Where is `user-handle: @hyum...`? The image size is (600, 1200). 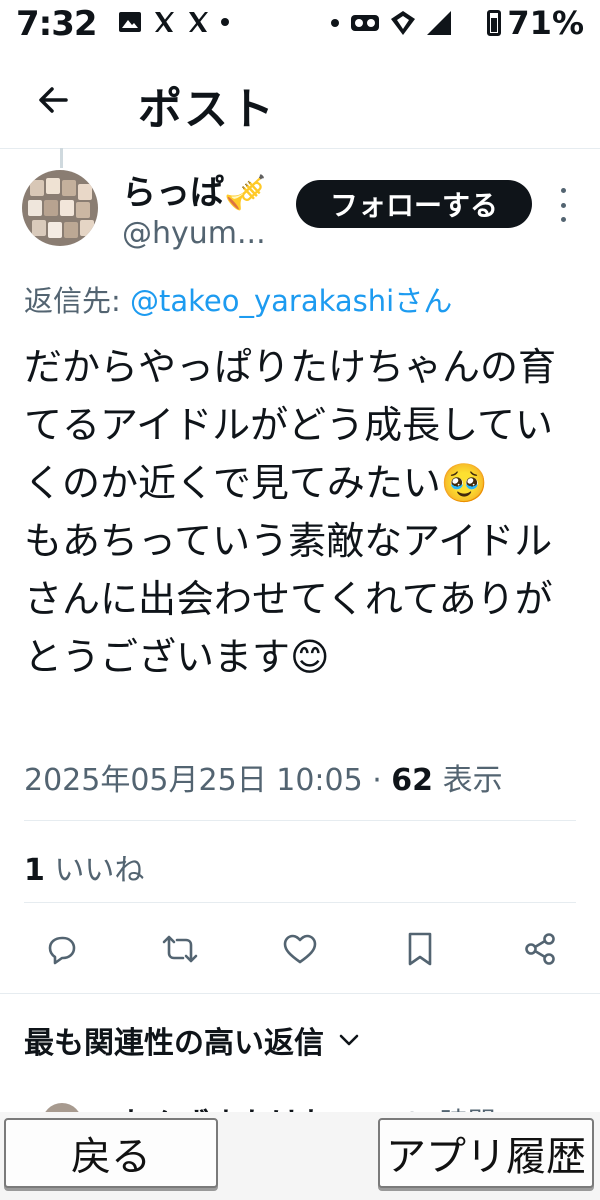
user-handle: @hyum... is located at coordinates (194, 233).